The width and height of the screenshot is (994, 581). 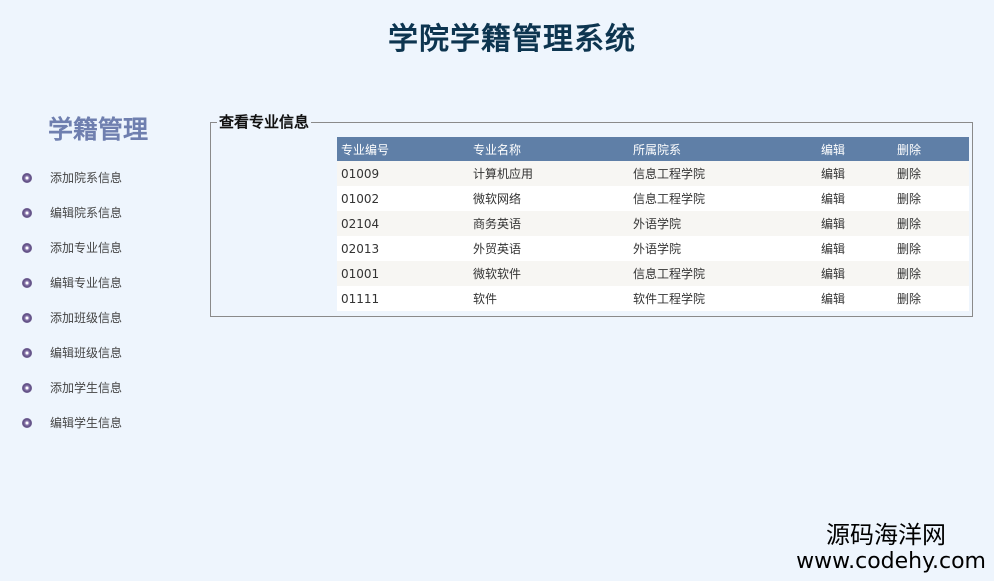 What do you see at coordinates (403, 273) in the screenshot?
I see `cell-major-id: 01001` at bounding box center [403, 273].